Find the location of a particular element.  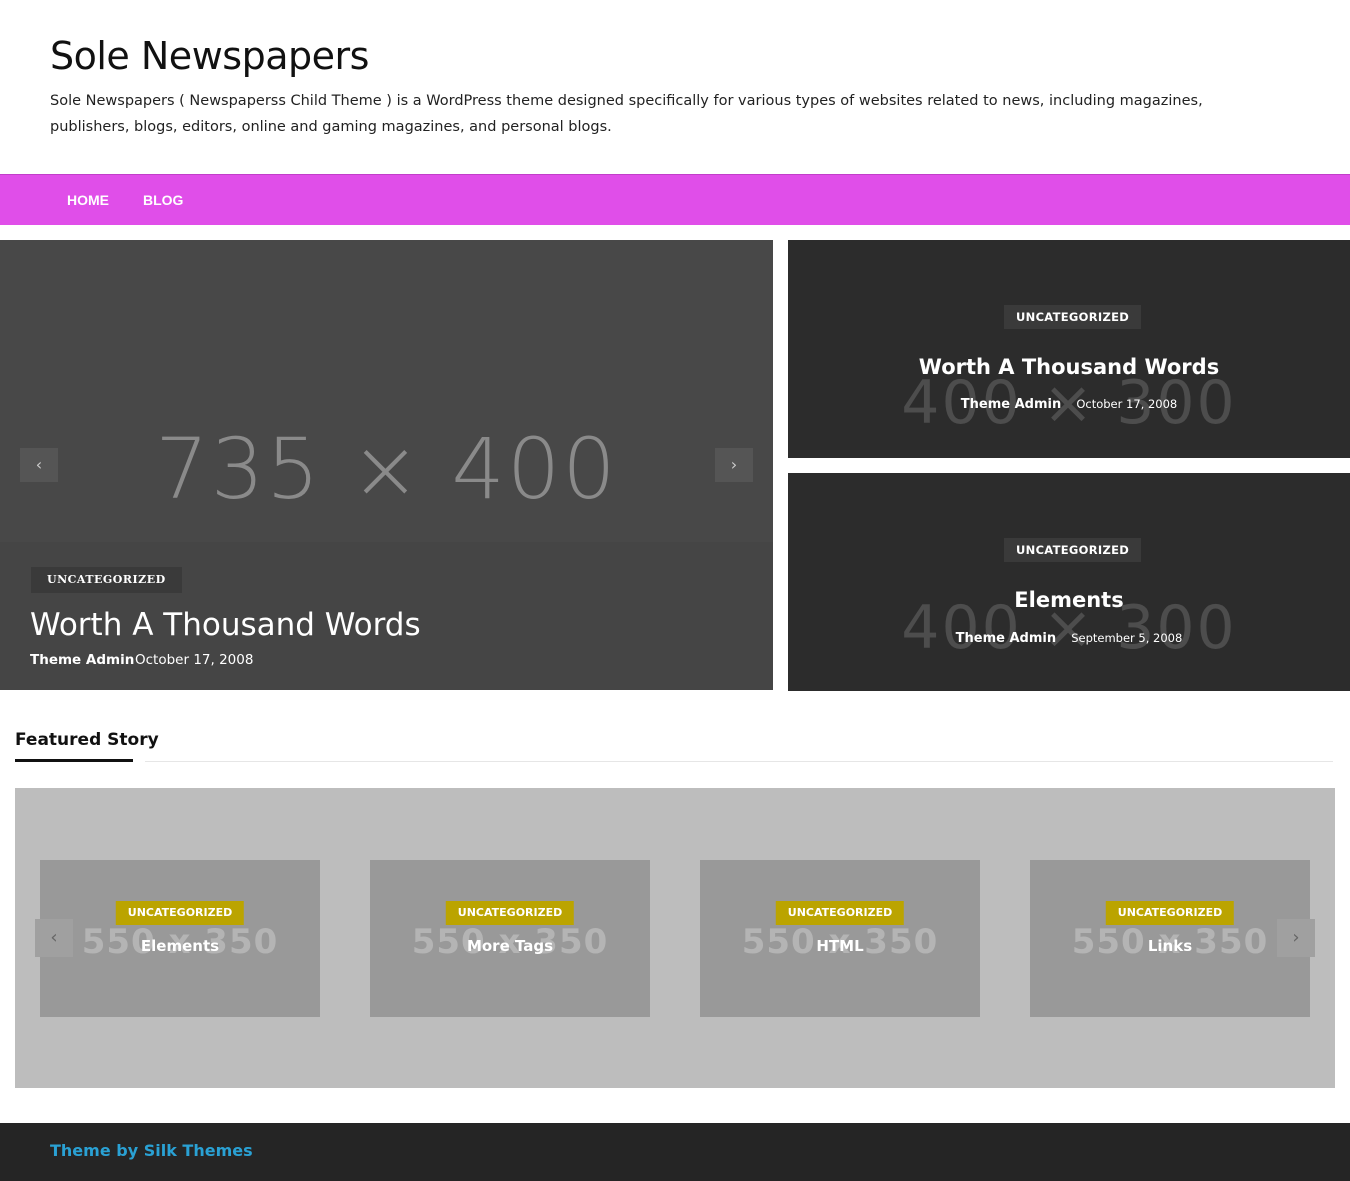

featured-heading-underline is located at coordinates (74, 760).